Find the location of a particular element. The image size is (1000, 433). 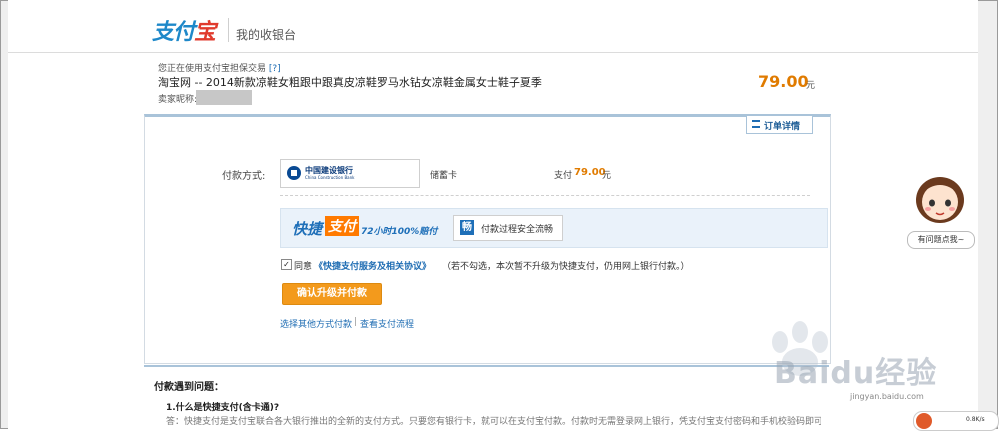

pay-amount: 79.00 is located at coordinates (590, 172).